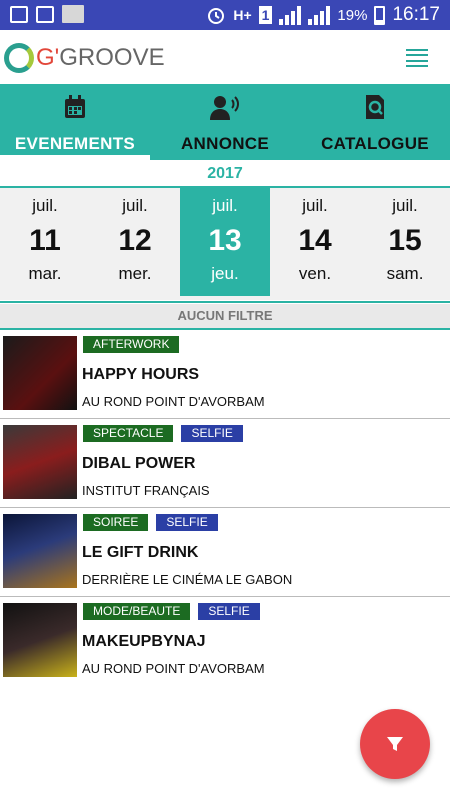 This screenshot has width=450, height=800. I want to click on clock: 16:17, so click(416, 14).